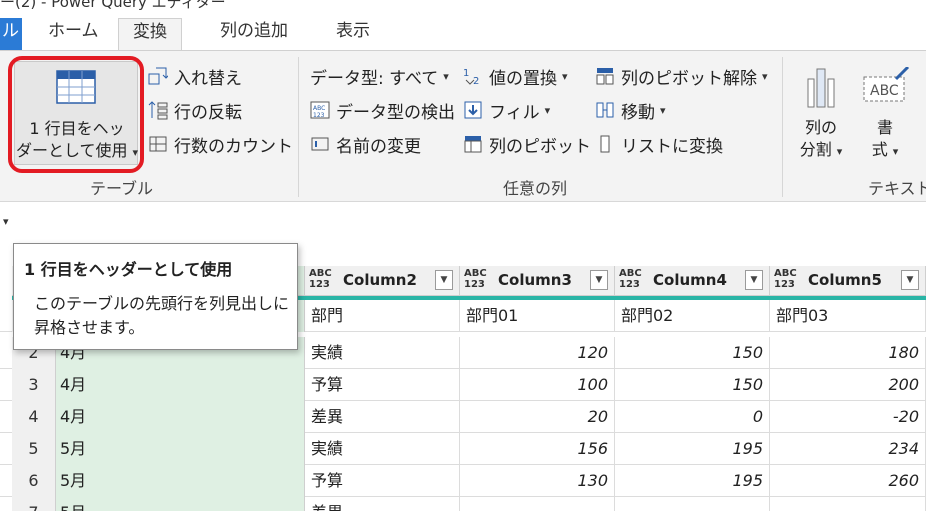 This screenshot has width=926, height=511. What do you see at coordinates (692, 281) in the screenshot?
I see `column-header-column4: ABC 123 Column4 ▼` at bounding box center [692, 281].